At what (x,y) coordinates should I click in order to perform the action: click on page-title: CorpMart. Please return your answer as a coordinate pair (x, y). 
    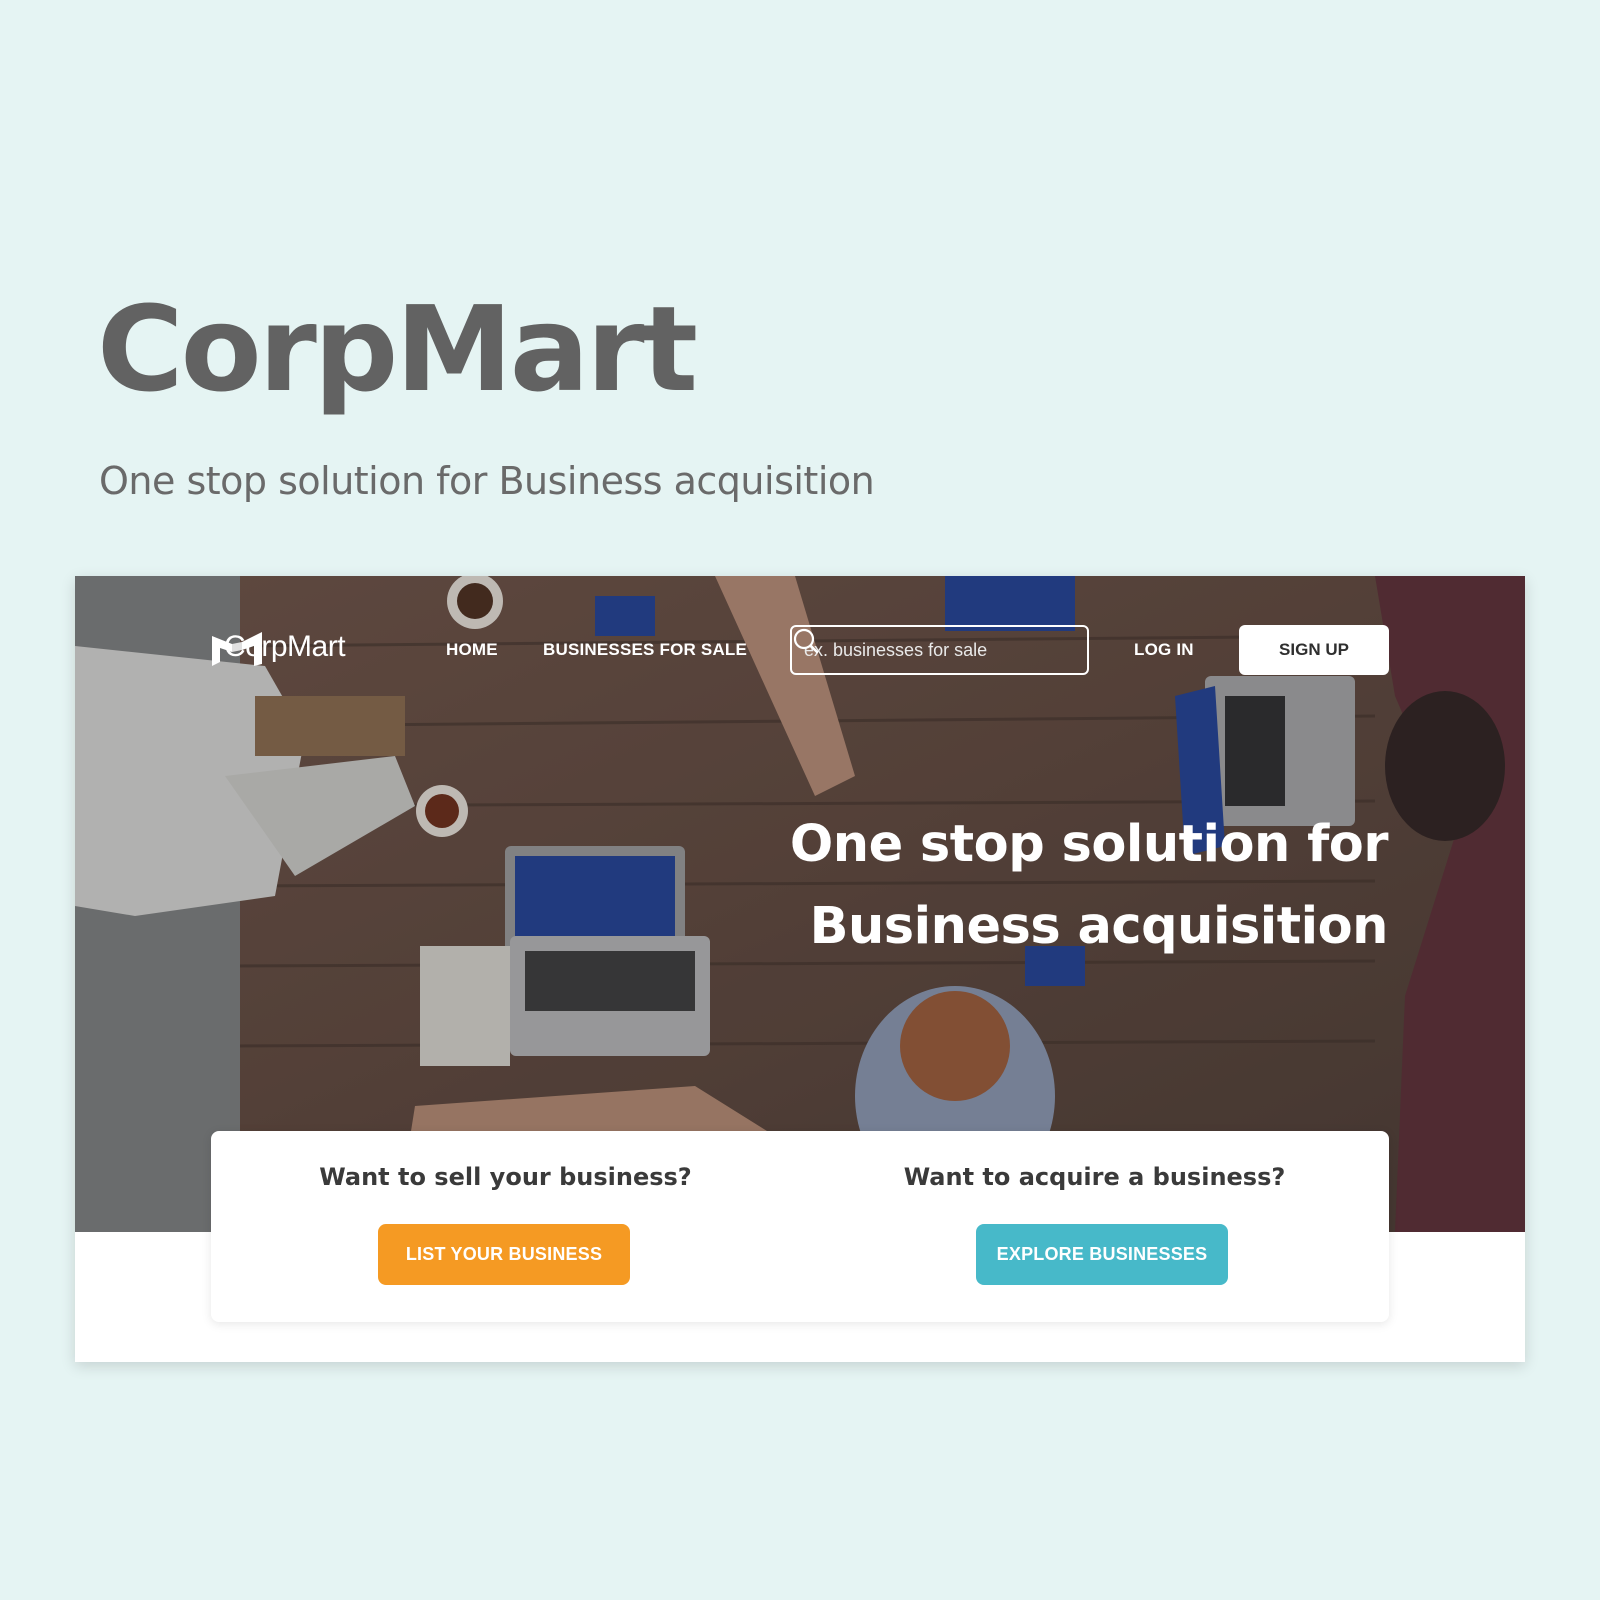
    Looking at the image, I should click on (397, 349).